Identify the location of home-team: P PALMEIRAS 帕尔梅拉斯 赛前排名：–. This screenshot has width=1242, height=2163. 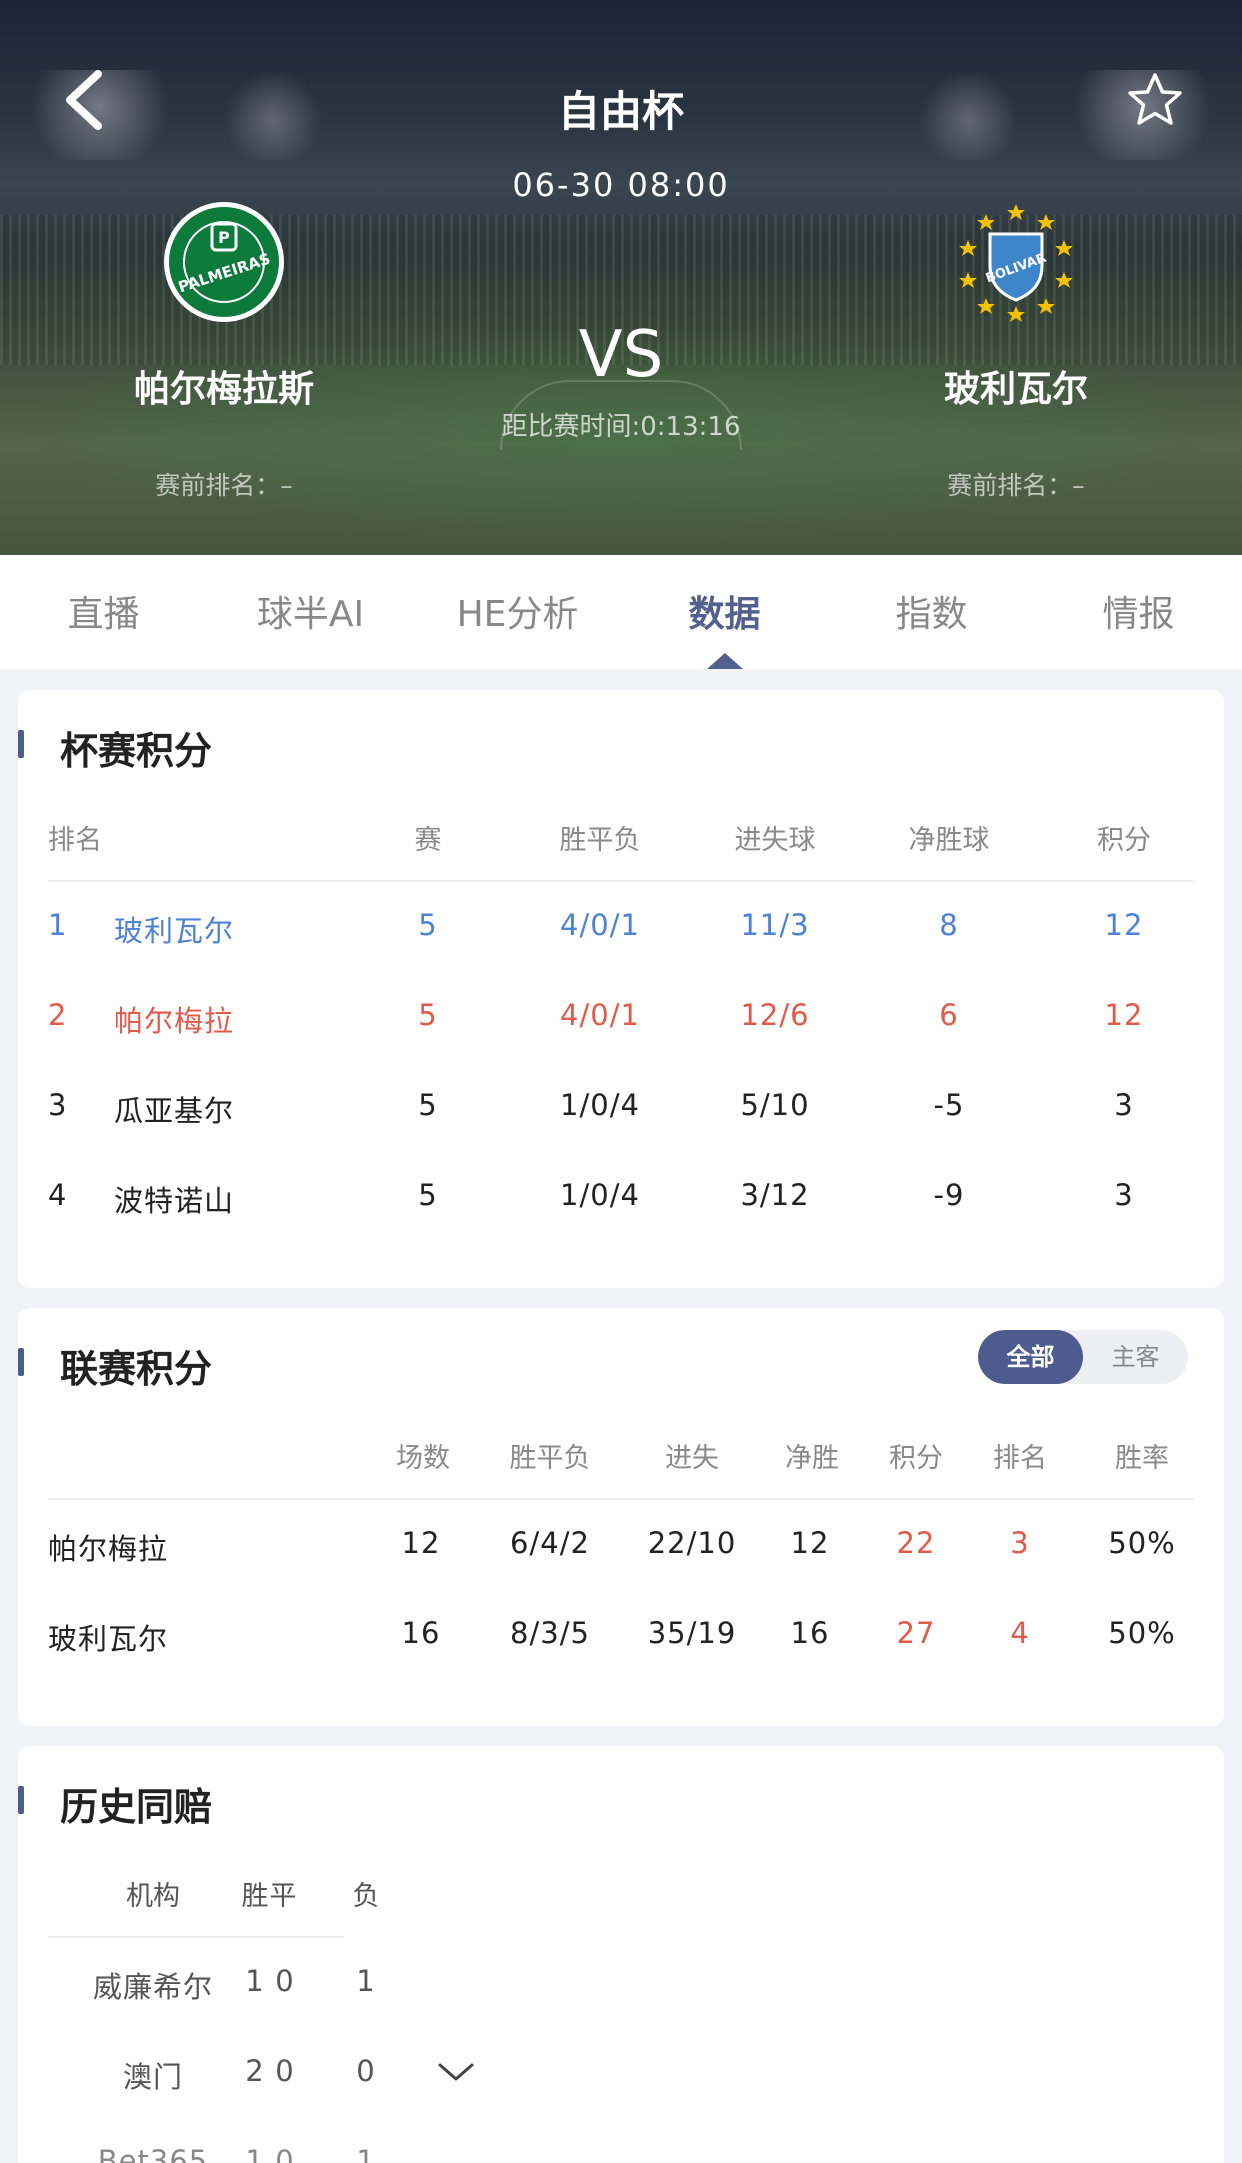
(224, 351).